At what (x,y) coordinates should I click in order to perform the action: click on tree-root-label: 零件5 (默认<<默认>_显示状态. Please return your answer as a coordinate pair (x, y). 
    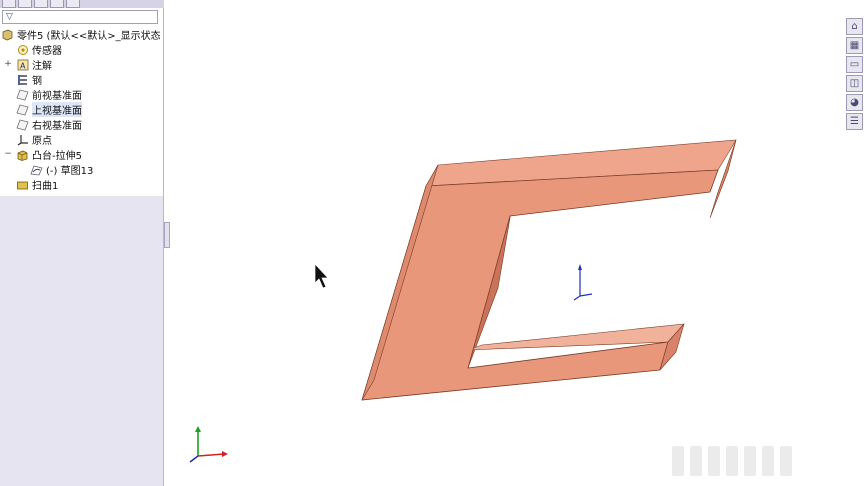
    Looking at the image, I should click on (89, 36).